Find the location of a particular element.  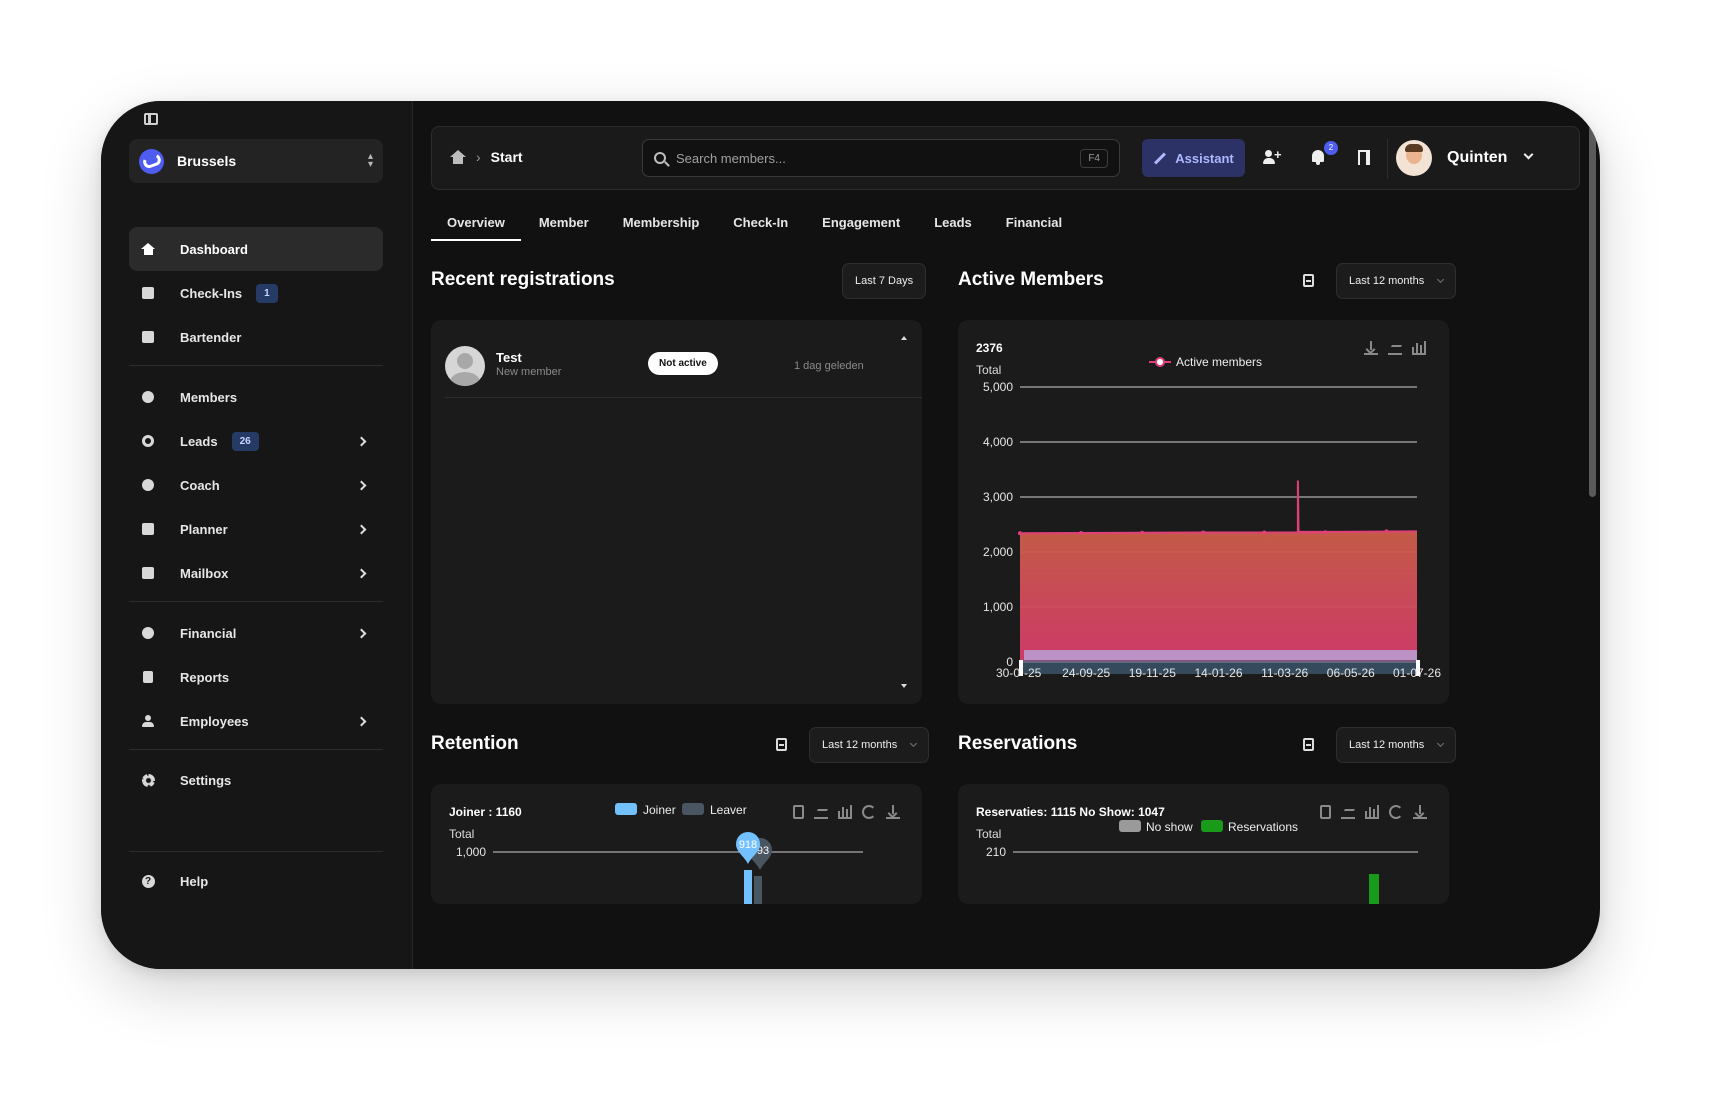

active-members-period-select: Last 12 months is located at coordinates (1396, 281).